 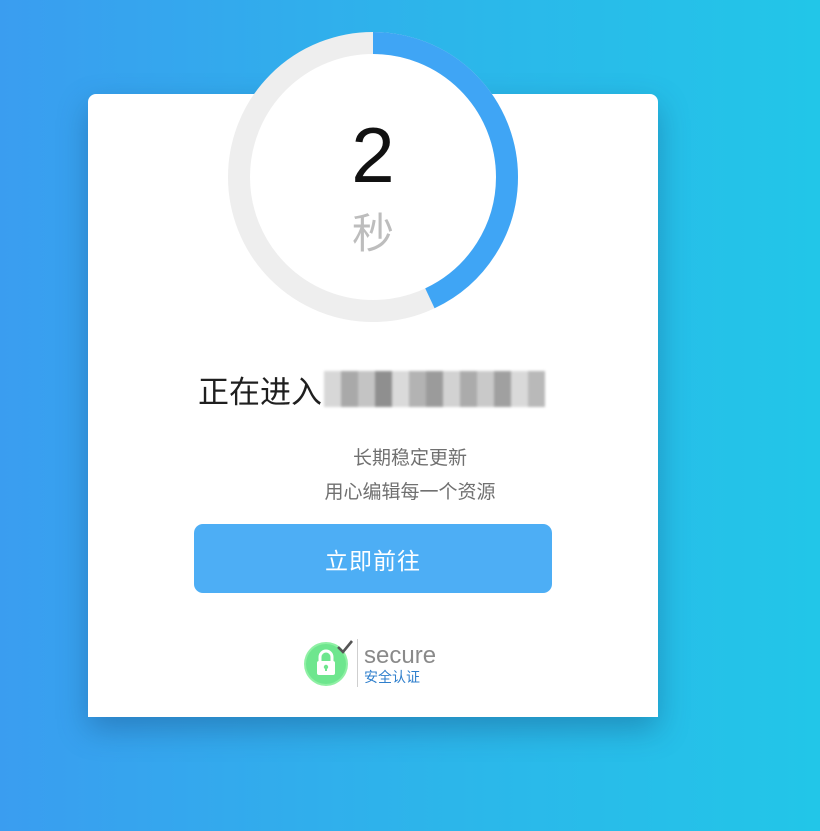 I want to click on secure-badge: secure 安全认证, so click(x=369, y=663).